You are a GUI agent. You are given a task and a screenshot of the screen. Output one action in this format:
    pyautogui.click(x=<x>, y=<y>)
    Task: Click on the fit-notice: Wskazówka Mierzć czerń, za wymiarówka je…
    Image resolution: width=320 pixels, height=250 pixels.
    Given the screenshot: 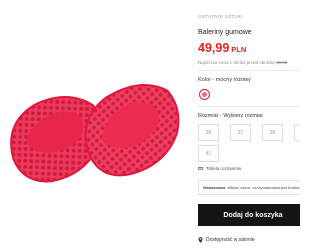 What is the action you would take?
    pyautogui.click(x=249, y=187)
    